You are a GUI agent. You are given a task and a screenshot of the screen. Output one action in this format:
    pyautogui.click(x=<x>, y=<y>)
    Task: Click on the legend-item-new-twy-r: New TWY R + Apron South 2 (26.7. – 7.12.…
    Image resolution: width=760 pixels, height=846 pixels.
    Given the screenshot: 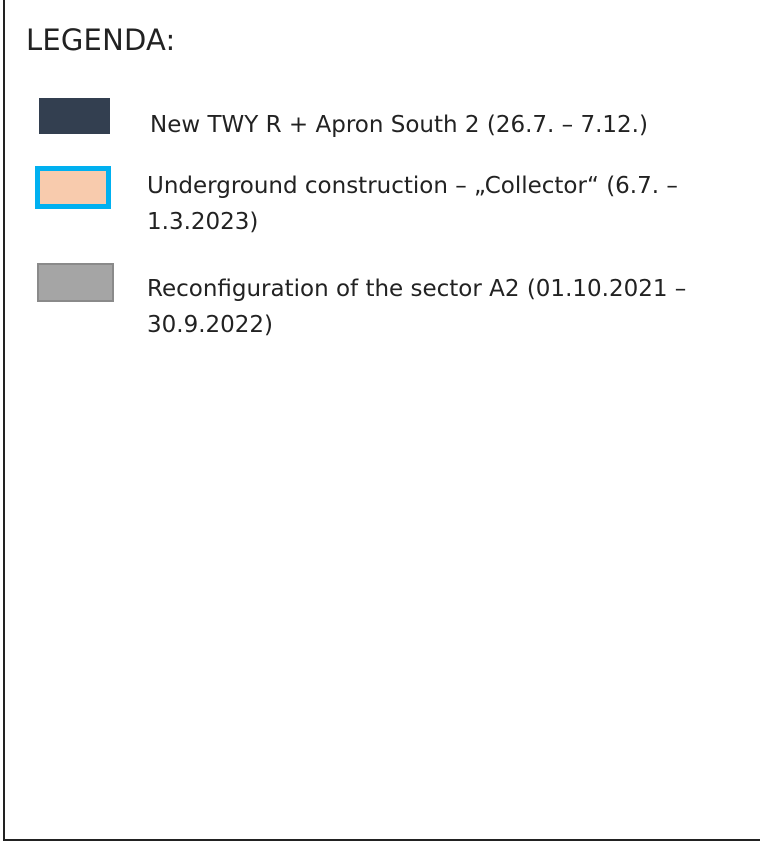 What is the action you would take?
    pyautogui.click(x=375, y=120)
    